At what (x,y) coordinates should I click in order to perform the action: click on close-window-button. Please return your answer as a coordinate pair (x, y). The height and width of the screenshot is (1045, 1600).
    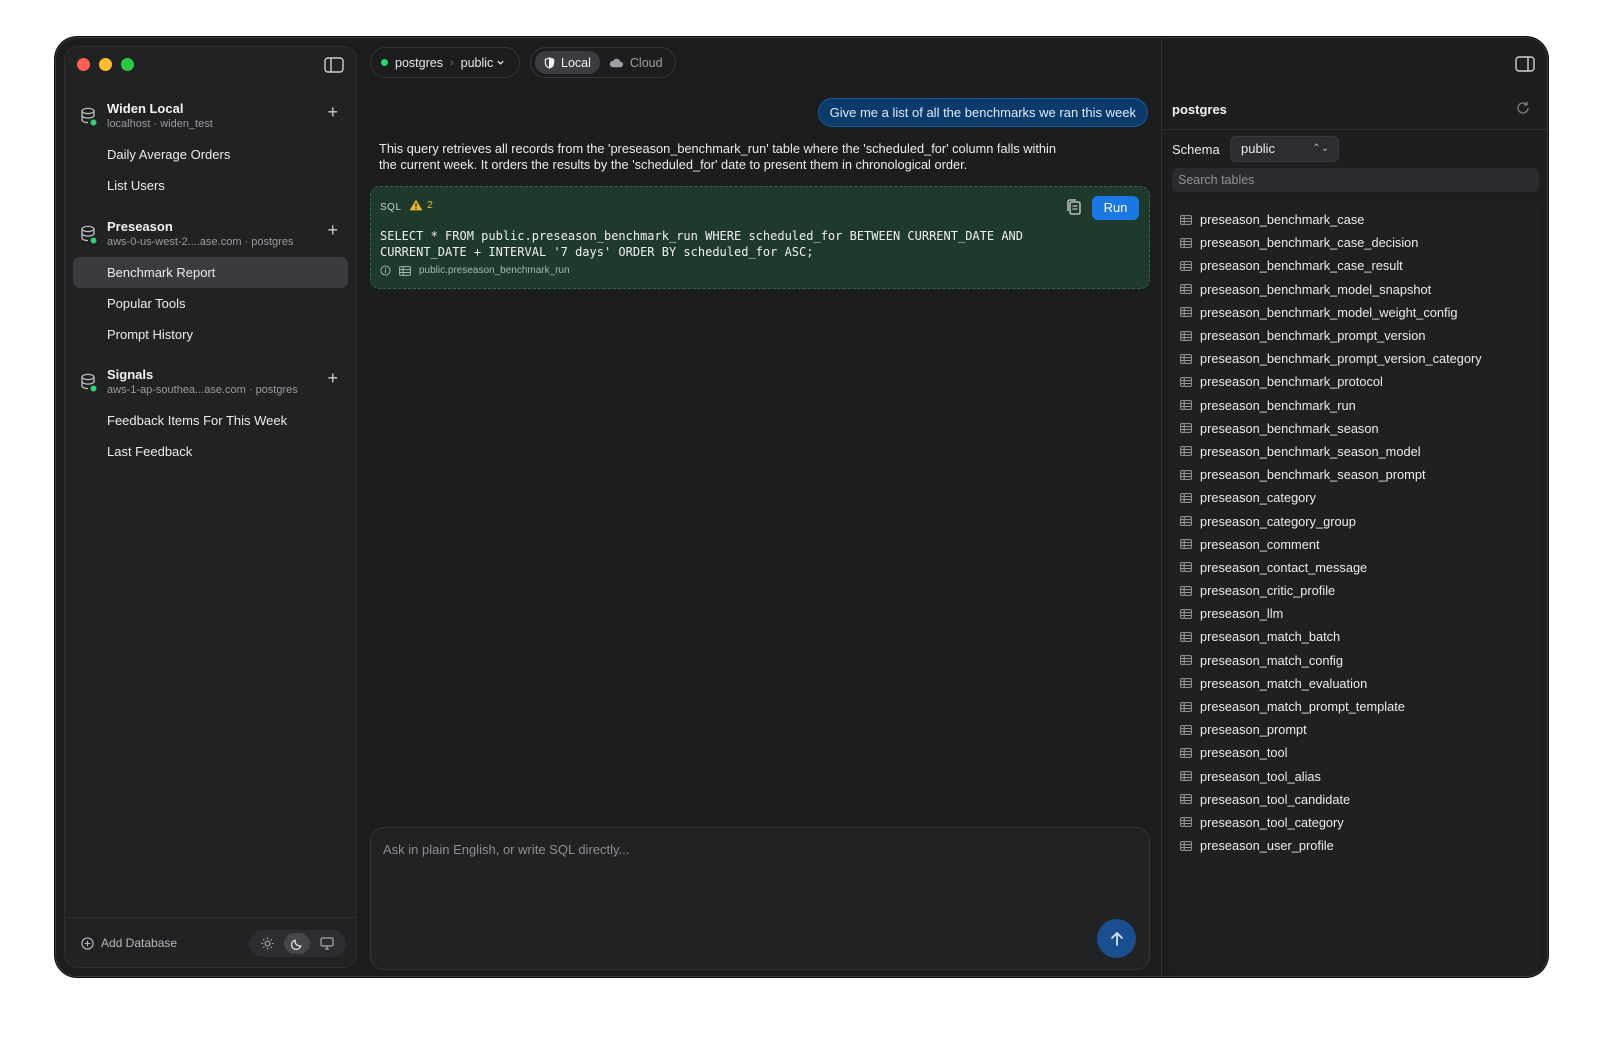
    Looking at the image, I should click on (83, 64).